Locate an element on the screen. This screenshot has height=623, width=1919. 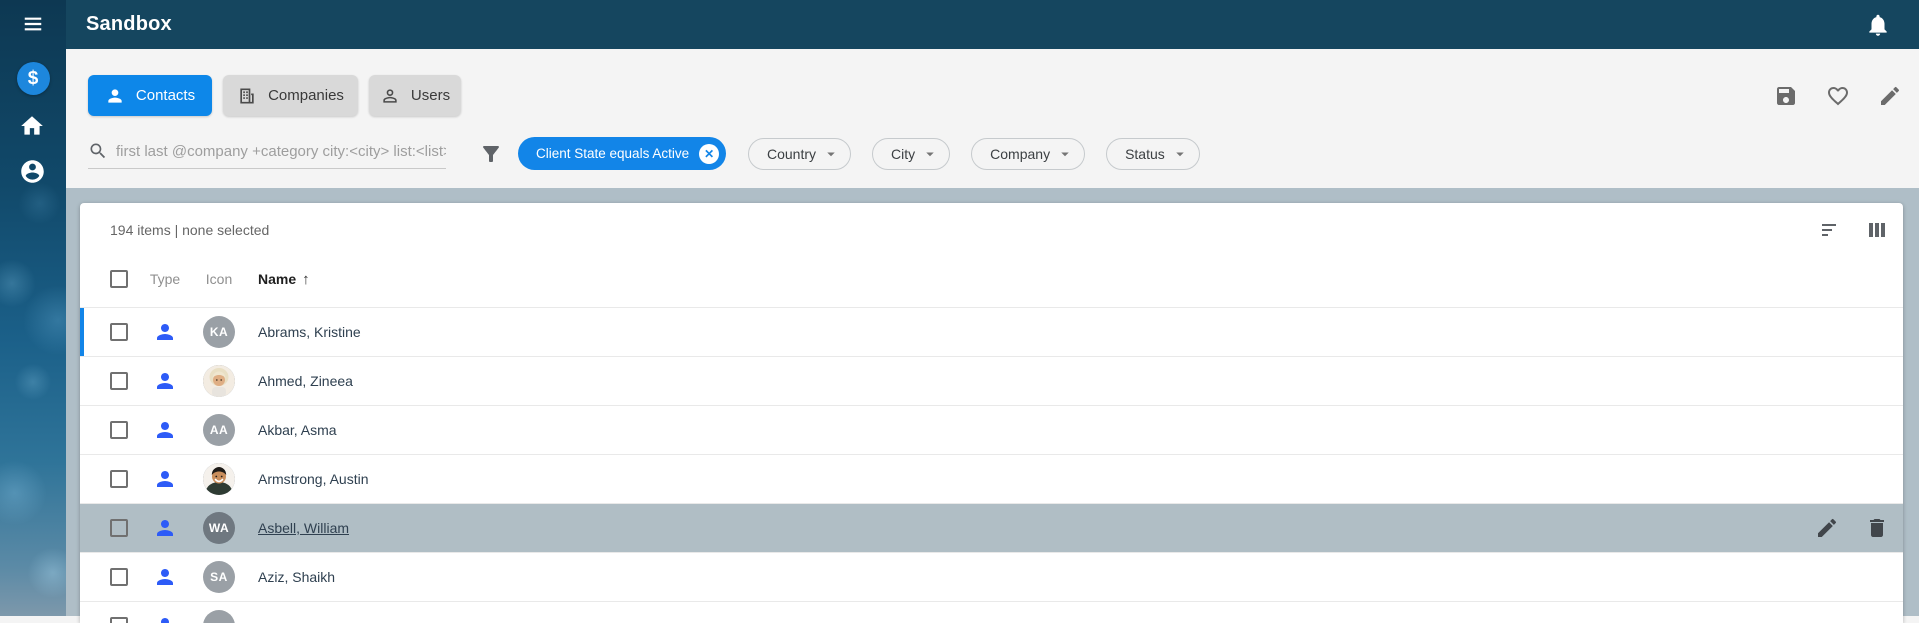
table-row-partial is located at coordinates (991, 612).